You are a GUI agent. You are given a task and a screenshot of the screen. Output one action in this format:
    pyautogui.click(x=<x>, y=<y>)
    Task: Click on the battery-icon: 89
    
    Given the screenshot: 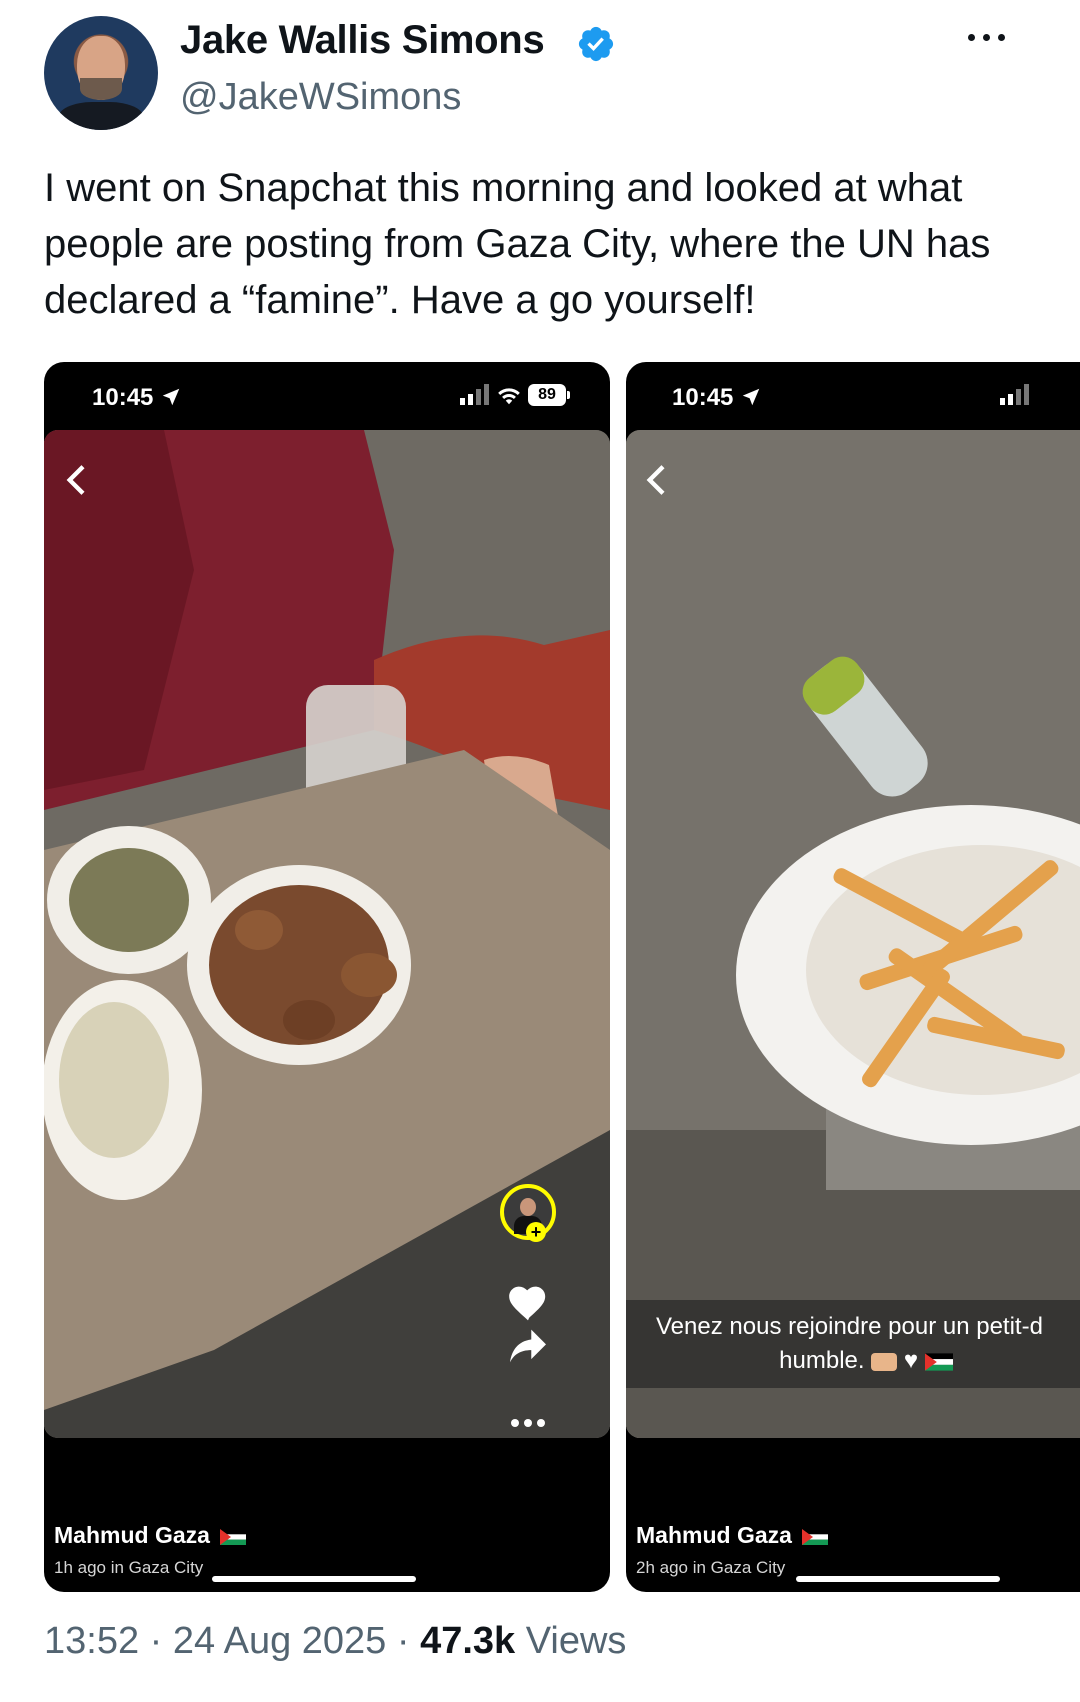 What is the action you would take?
    pyautogui.click(x=547, y=395)
    